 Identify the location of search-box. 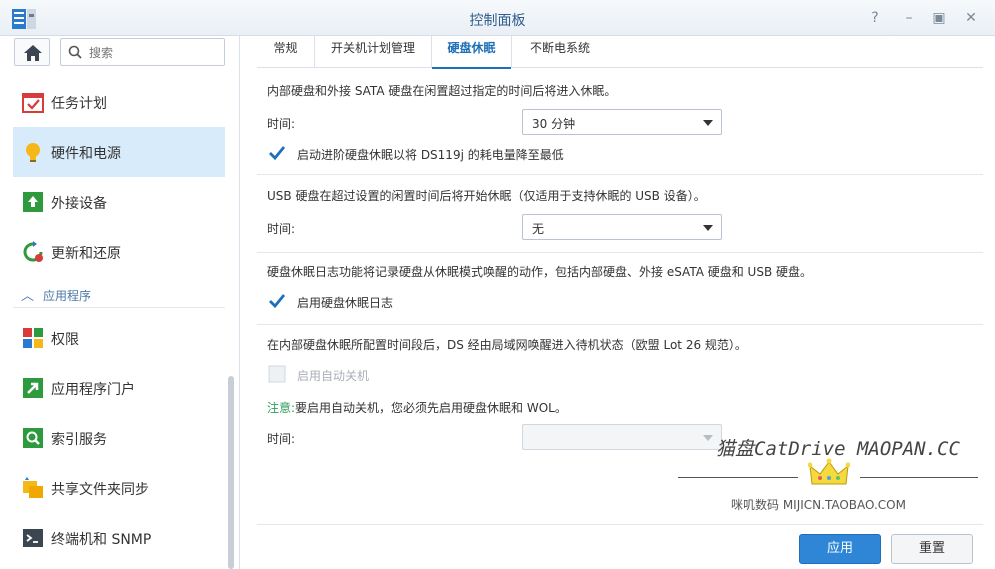
(142, 52).